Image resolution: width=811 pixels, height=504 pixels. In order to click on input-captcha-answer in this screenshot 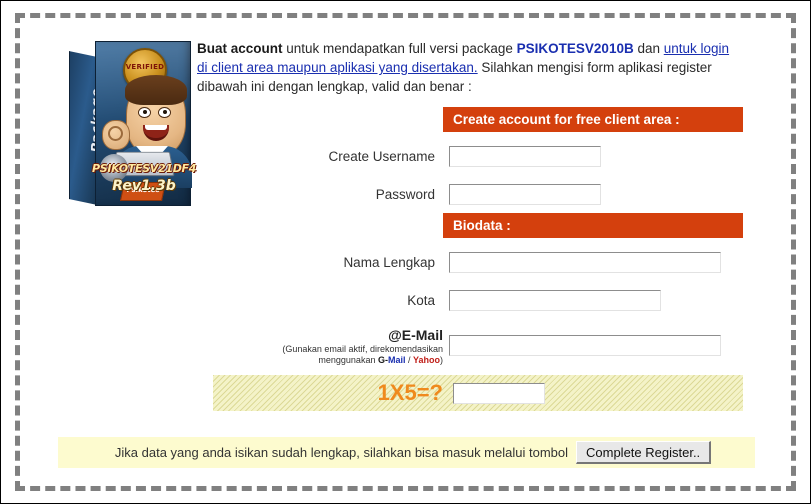, I will do `click(499, 393)`.